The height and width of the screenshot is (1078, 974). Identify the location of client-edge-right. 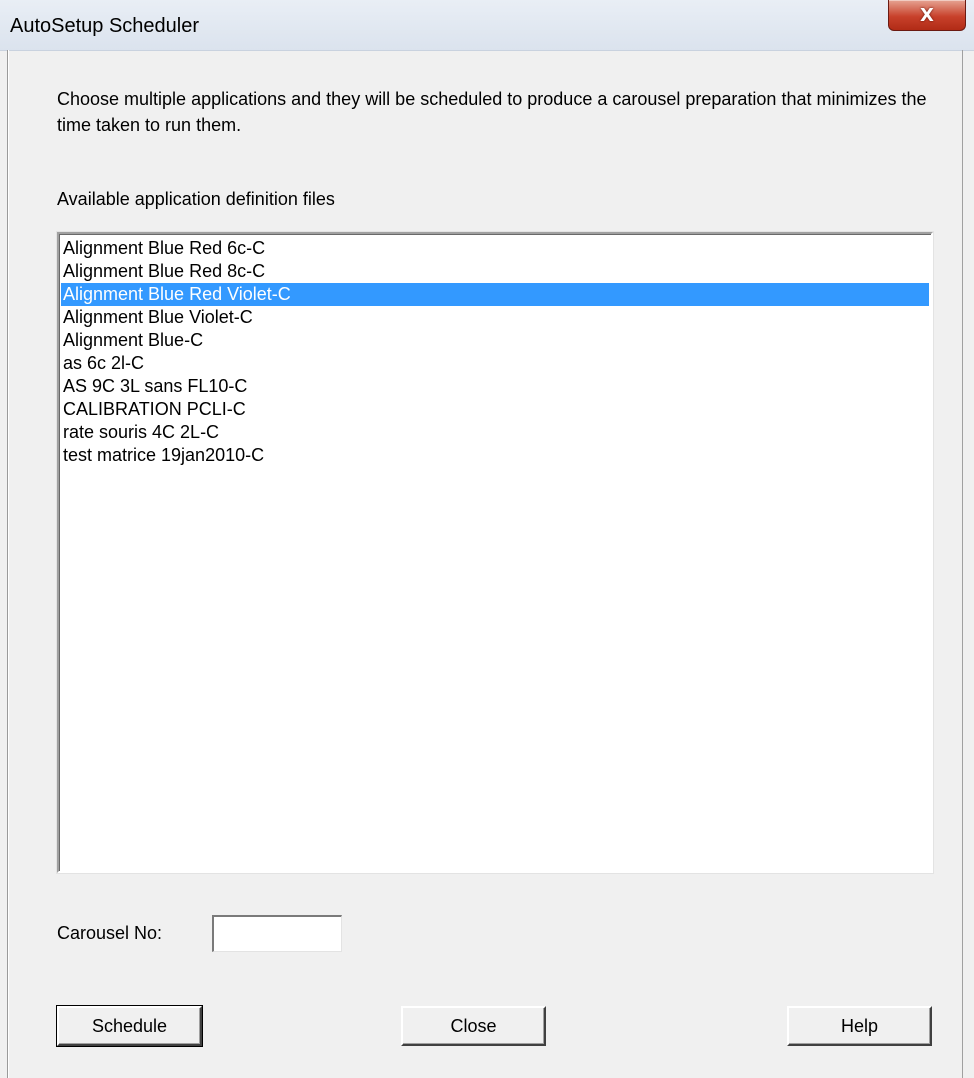
(962, 564).